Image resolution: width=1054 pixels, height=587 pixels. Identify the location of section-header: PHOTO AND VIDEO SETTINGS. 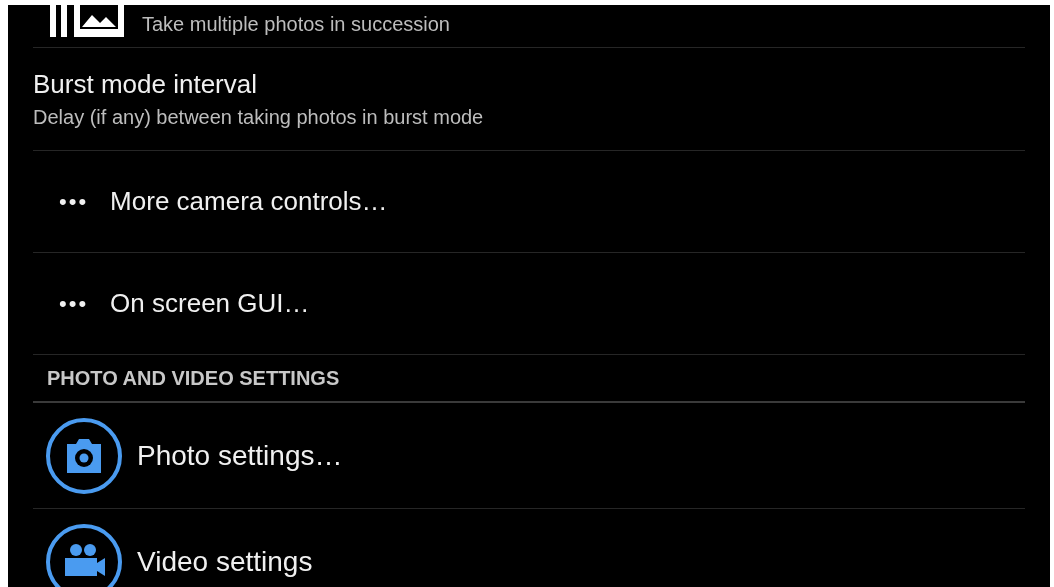
(193, 378).